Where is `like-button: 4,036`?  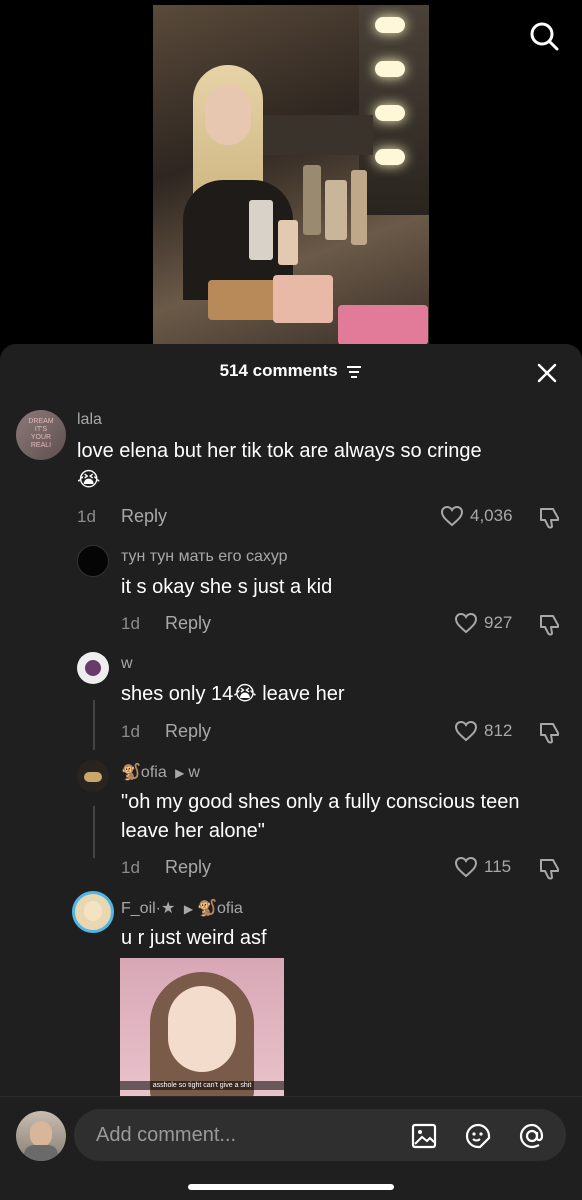
like-button: 4,036 is located at coordinates (476, 516).